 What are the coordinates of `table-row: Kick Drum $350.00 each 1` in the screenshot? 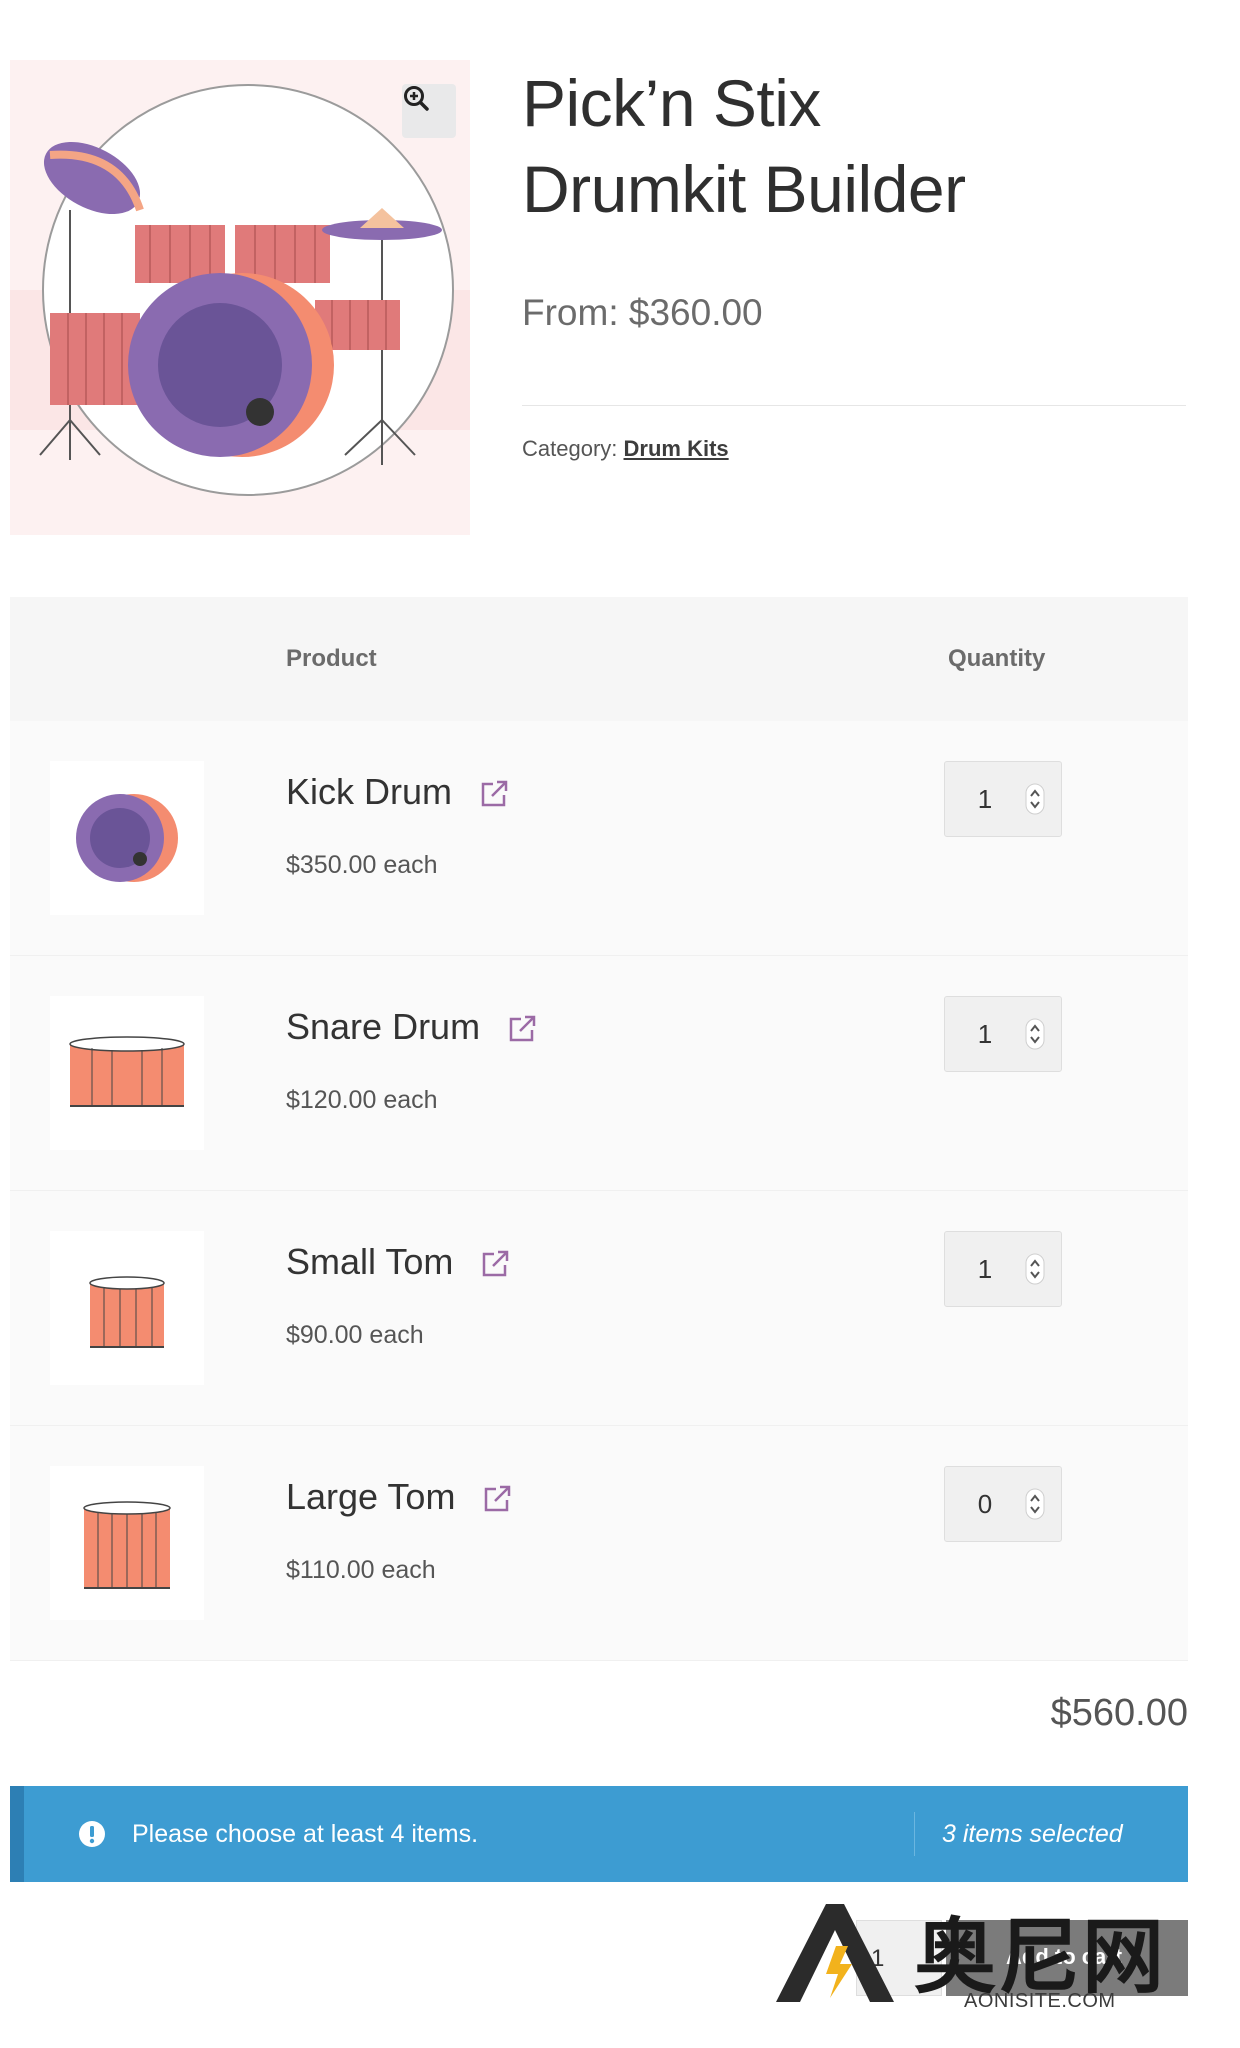 It's located at (599, 838).